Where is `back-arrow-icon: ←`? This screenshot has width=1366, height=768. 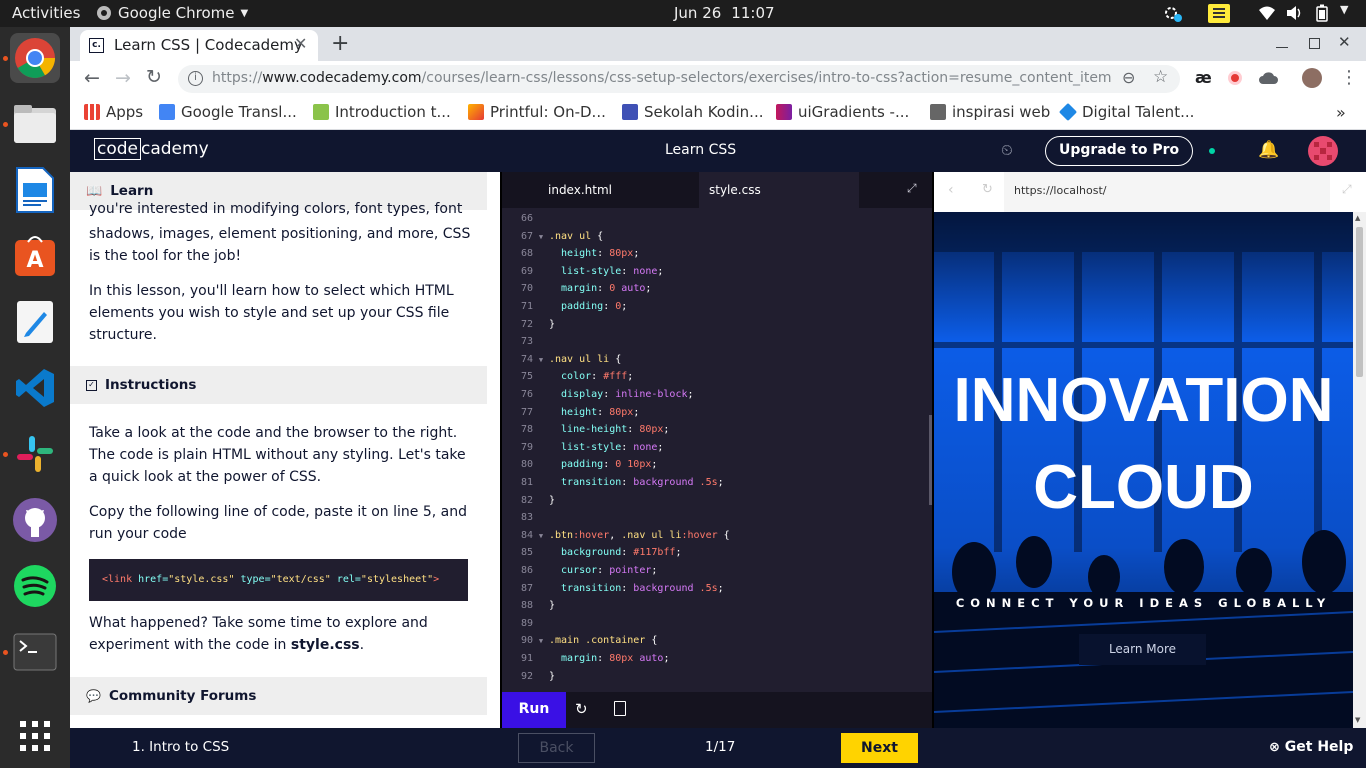
back-arrow-icon: ← is located at coordinates (92, 78).